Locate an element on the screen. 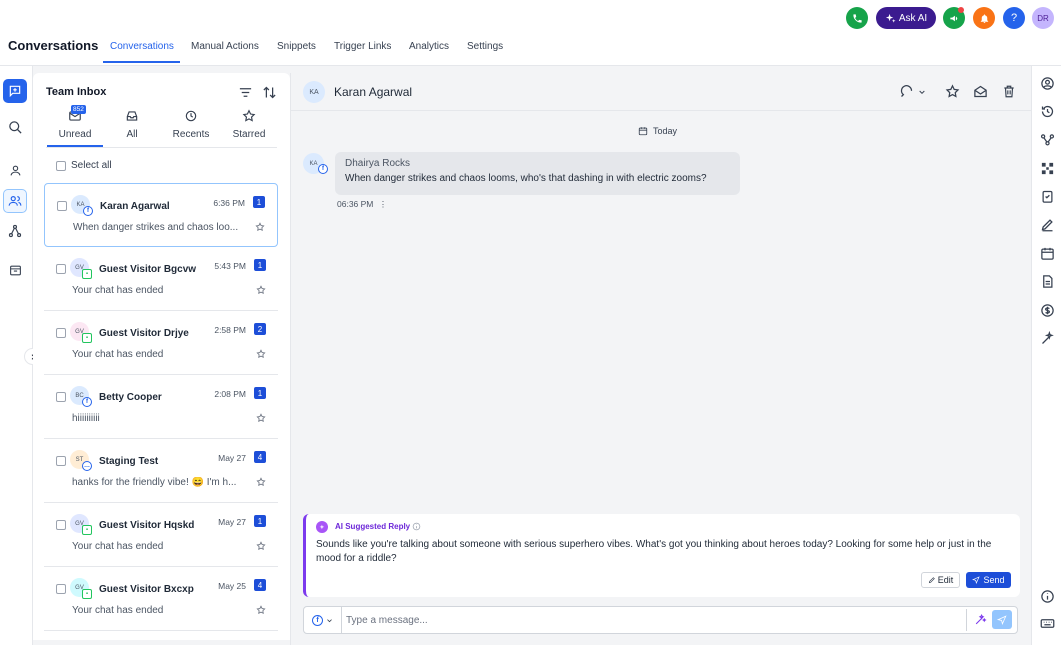 This screenshot has width=1061, height=645. star-conversation-button is located at coordinates (952, 91).